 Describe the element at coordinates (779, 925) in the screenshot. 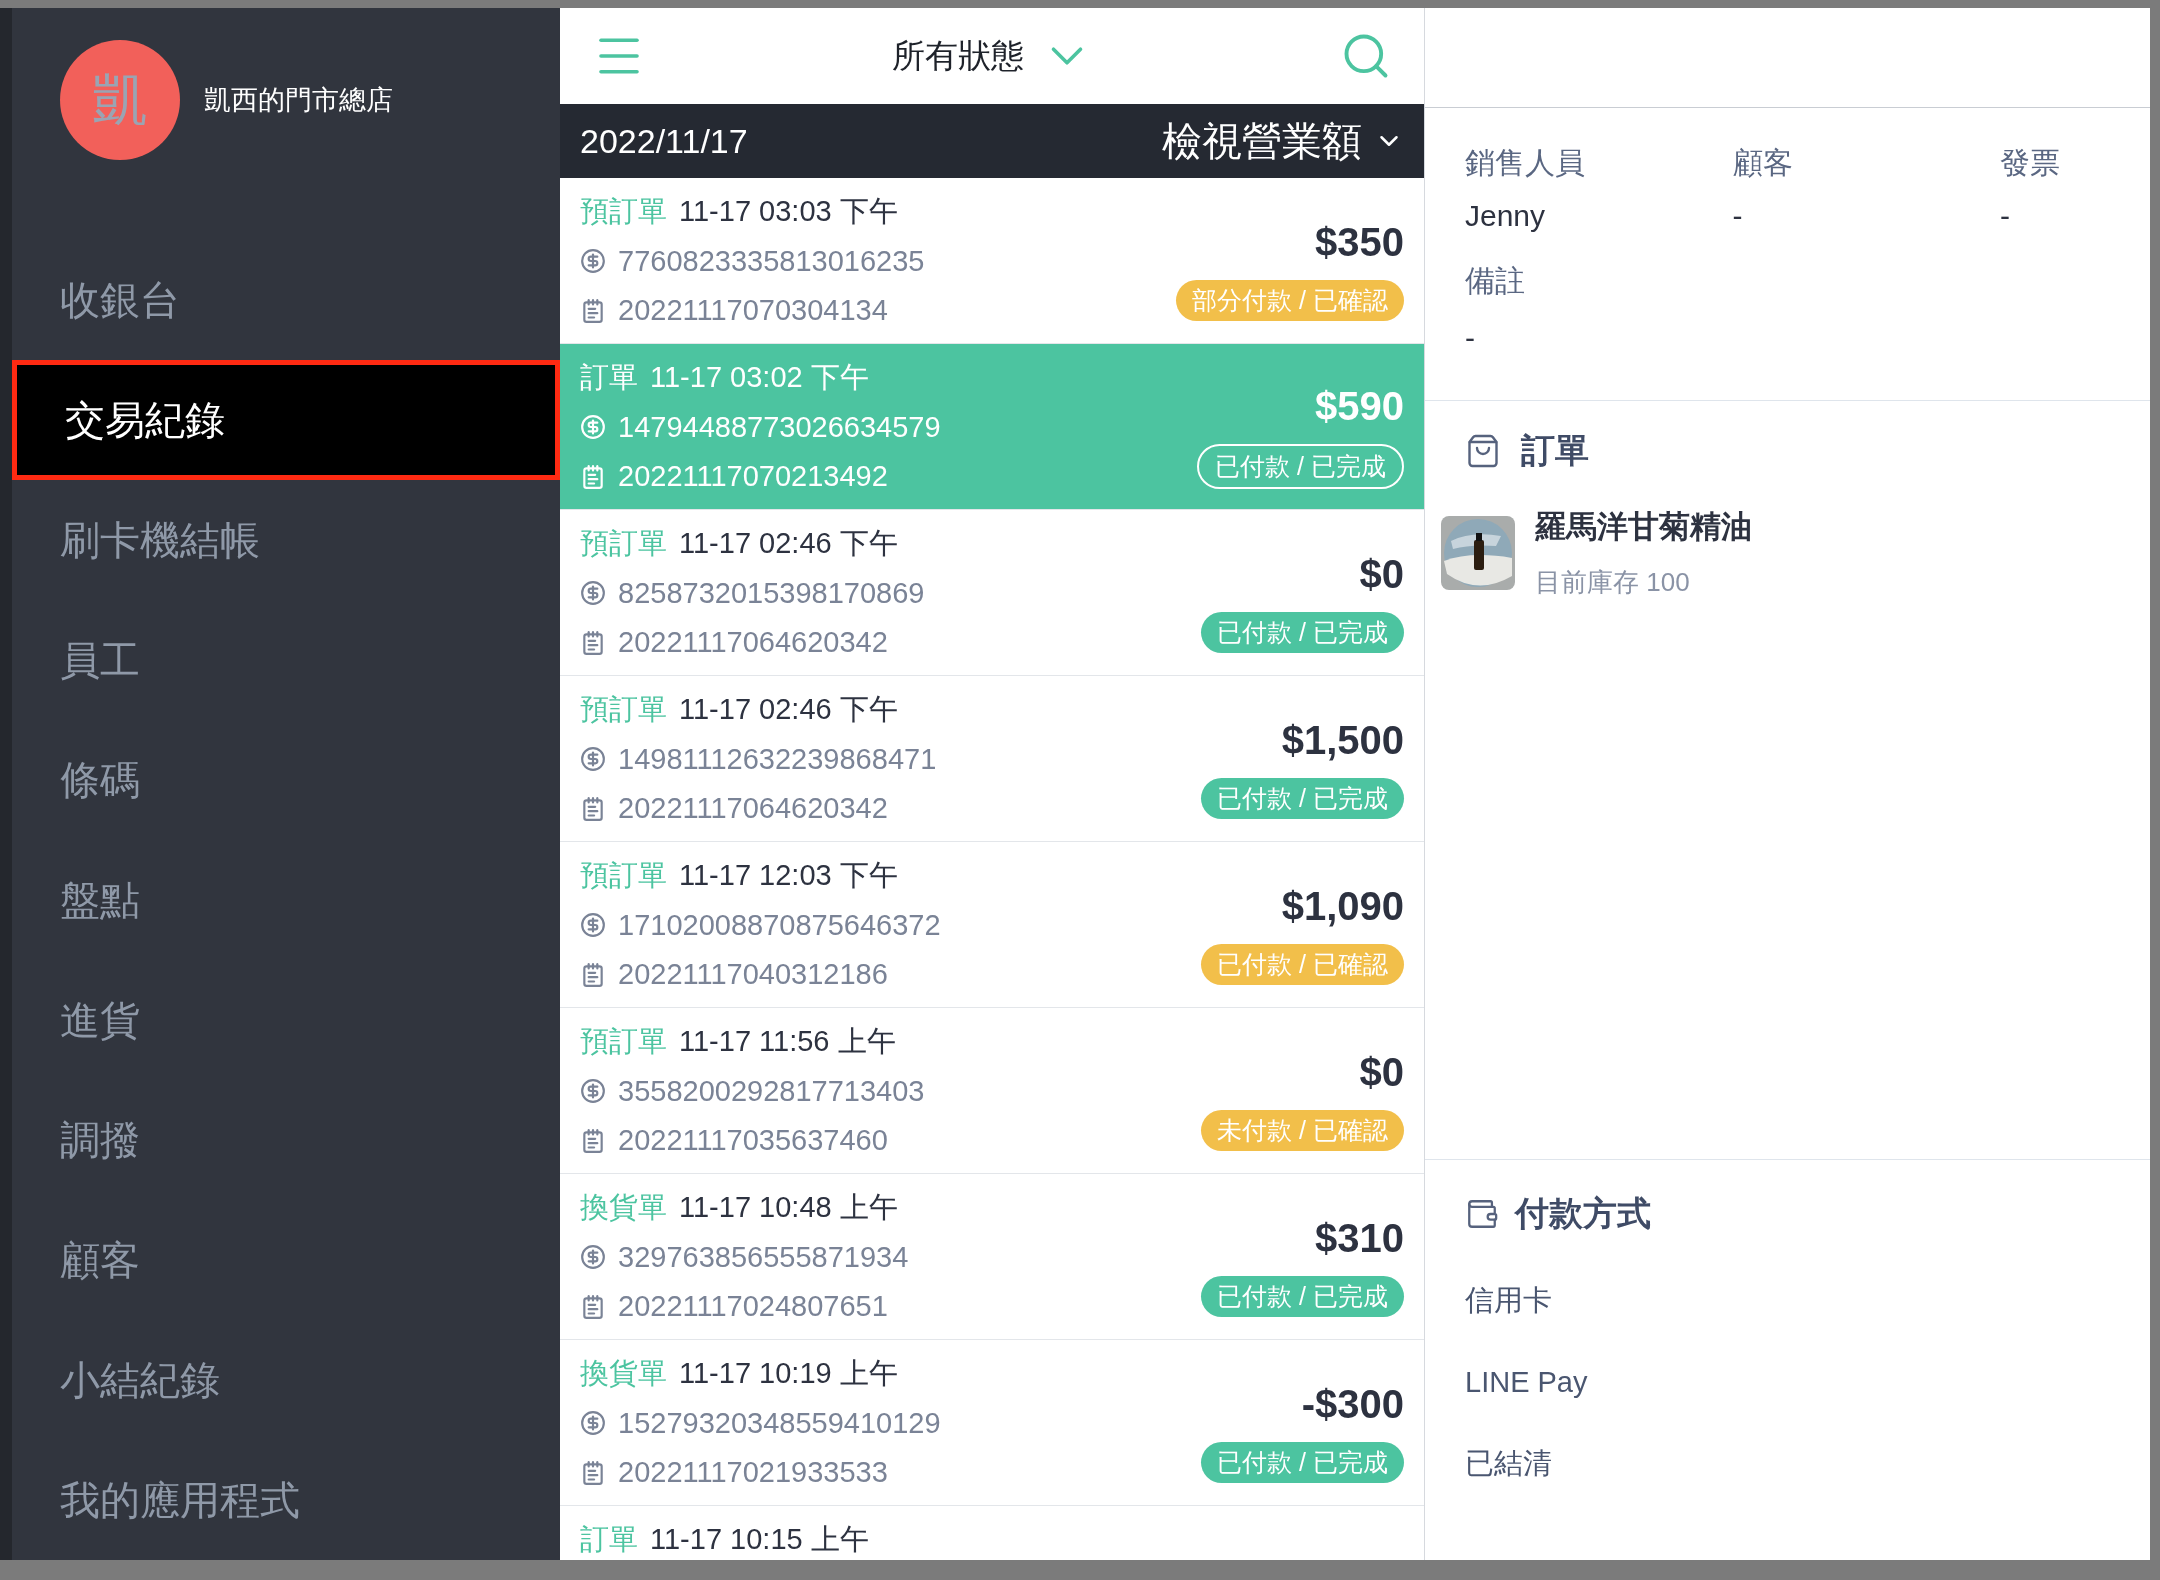

I see `payment-id: 17102008870875646372` at that location.